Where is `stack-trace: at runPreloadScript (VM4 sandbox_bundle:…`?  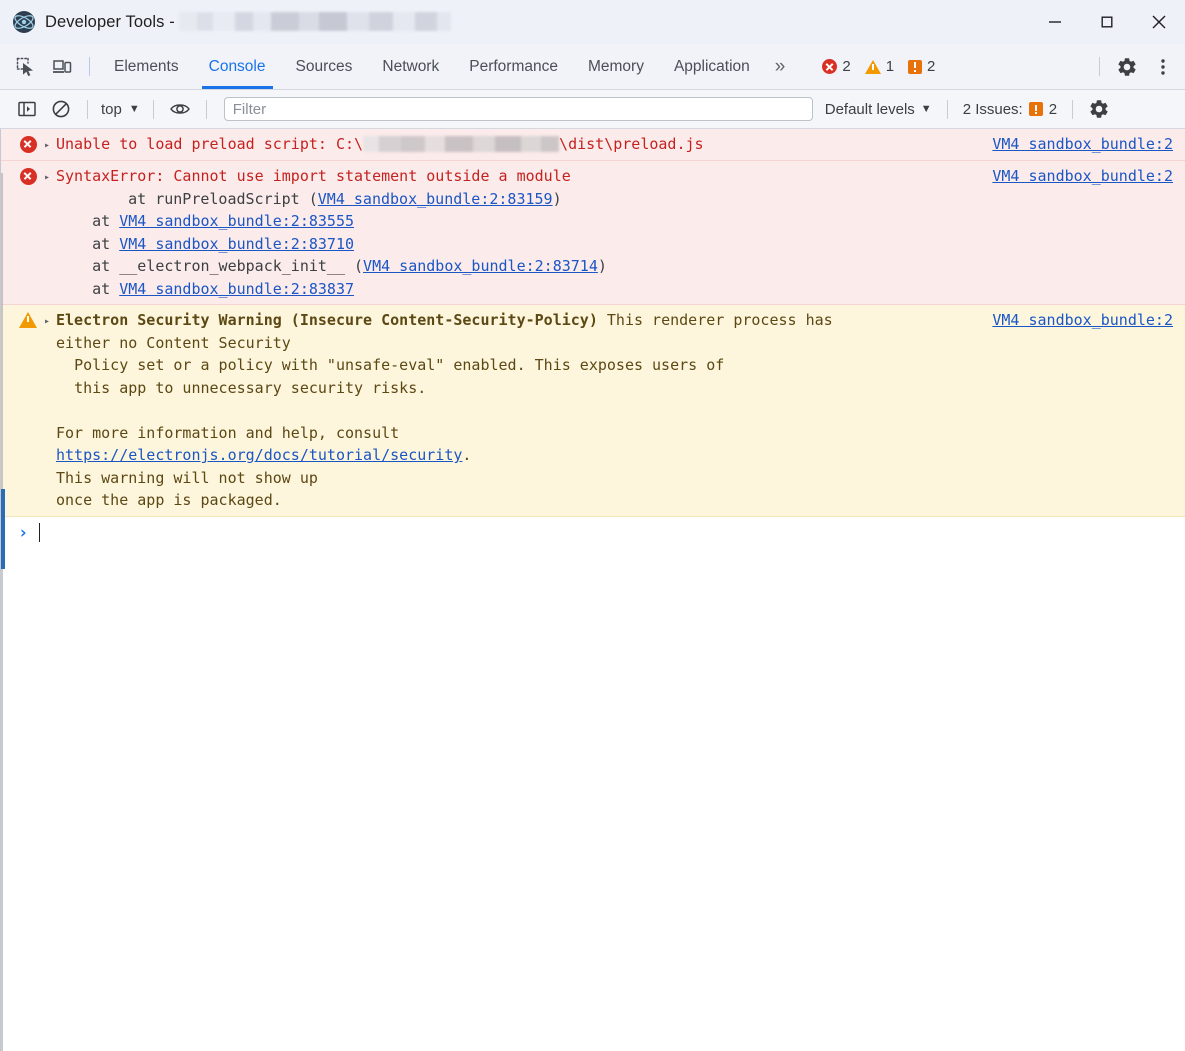
stack-trace: at runPreloadScript (VM4 sandbox_bundle:… is located at coordinates (331, 244).